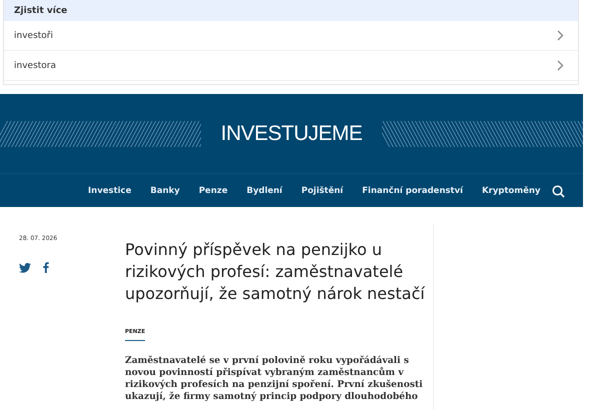  I want to click on nav-link: Finanční poradenství, so click(412, 191).